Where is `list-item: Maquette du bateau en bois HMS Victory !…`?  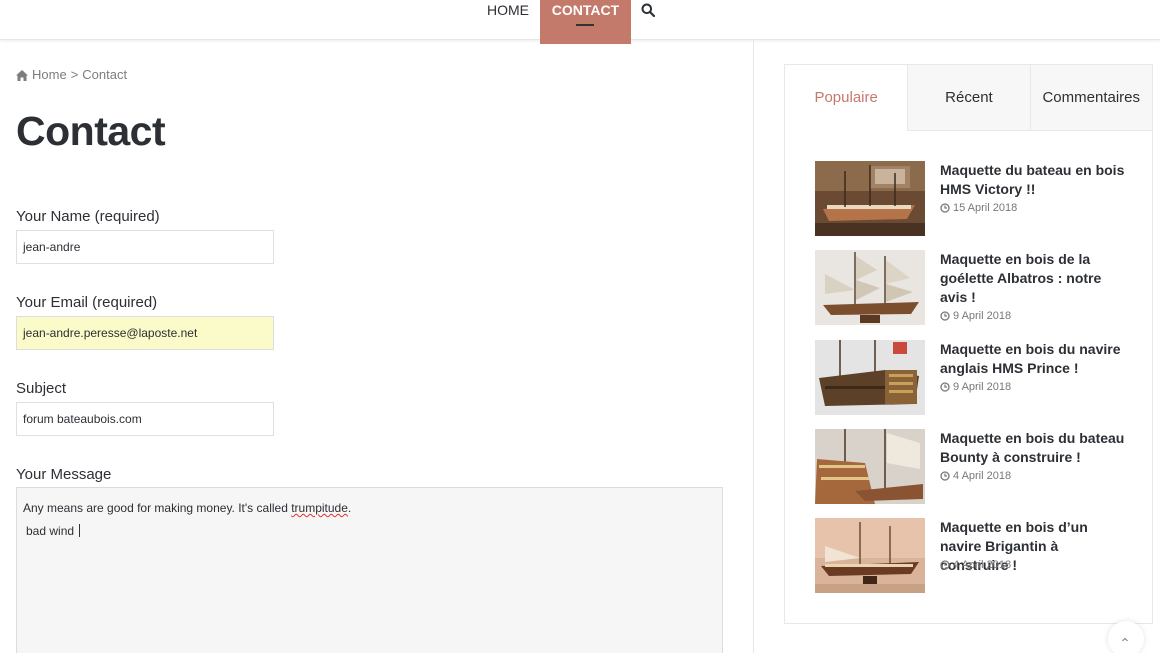 list-item: Maquette du bateau en bois HMS Victory !… is located at coordinates (975, 199).